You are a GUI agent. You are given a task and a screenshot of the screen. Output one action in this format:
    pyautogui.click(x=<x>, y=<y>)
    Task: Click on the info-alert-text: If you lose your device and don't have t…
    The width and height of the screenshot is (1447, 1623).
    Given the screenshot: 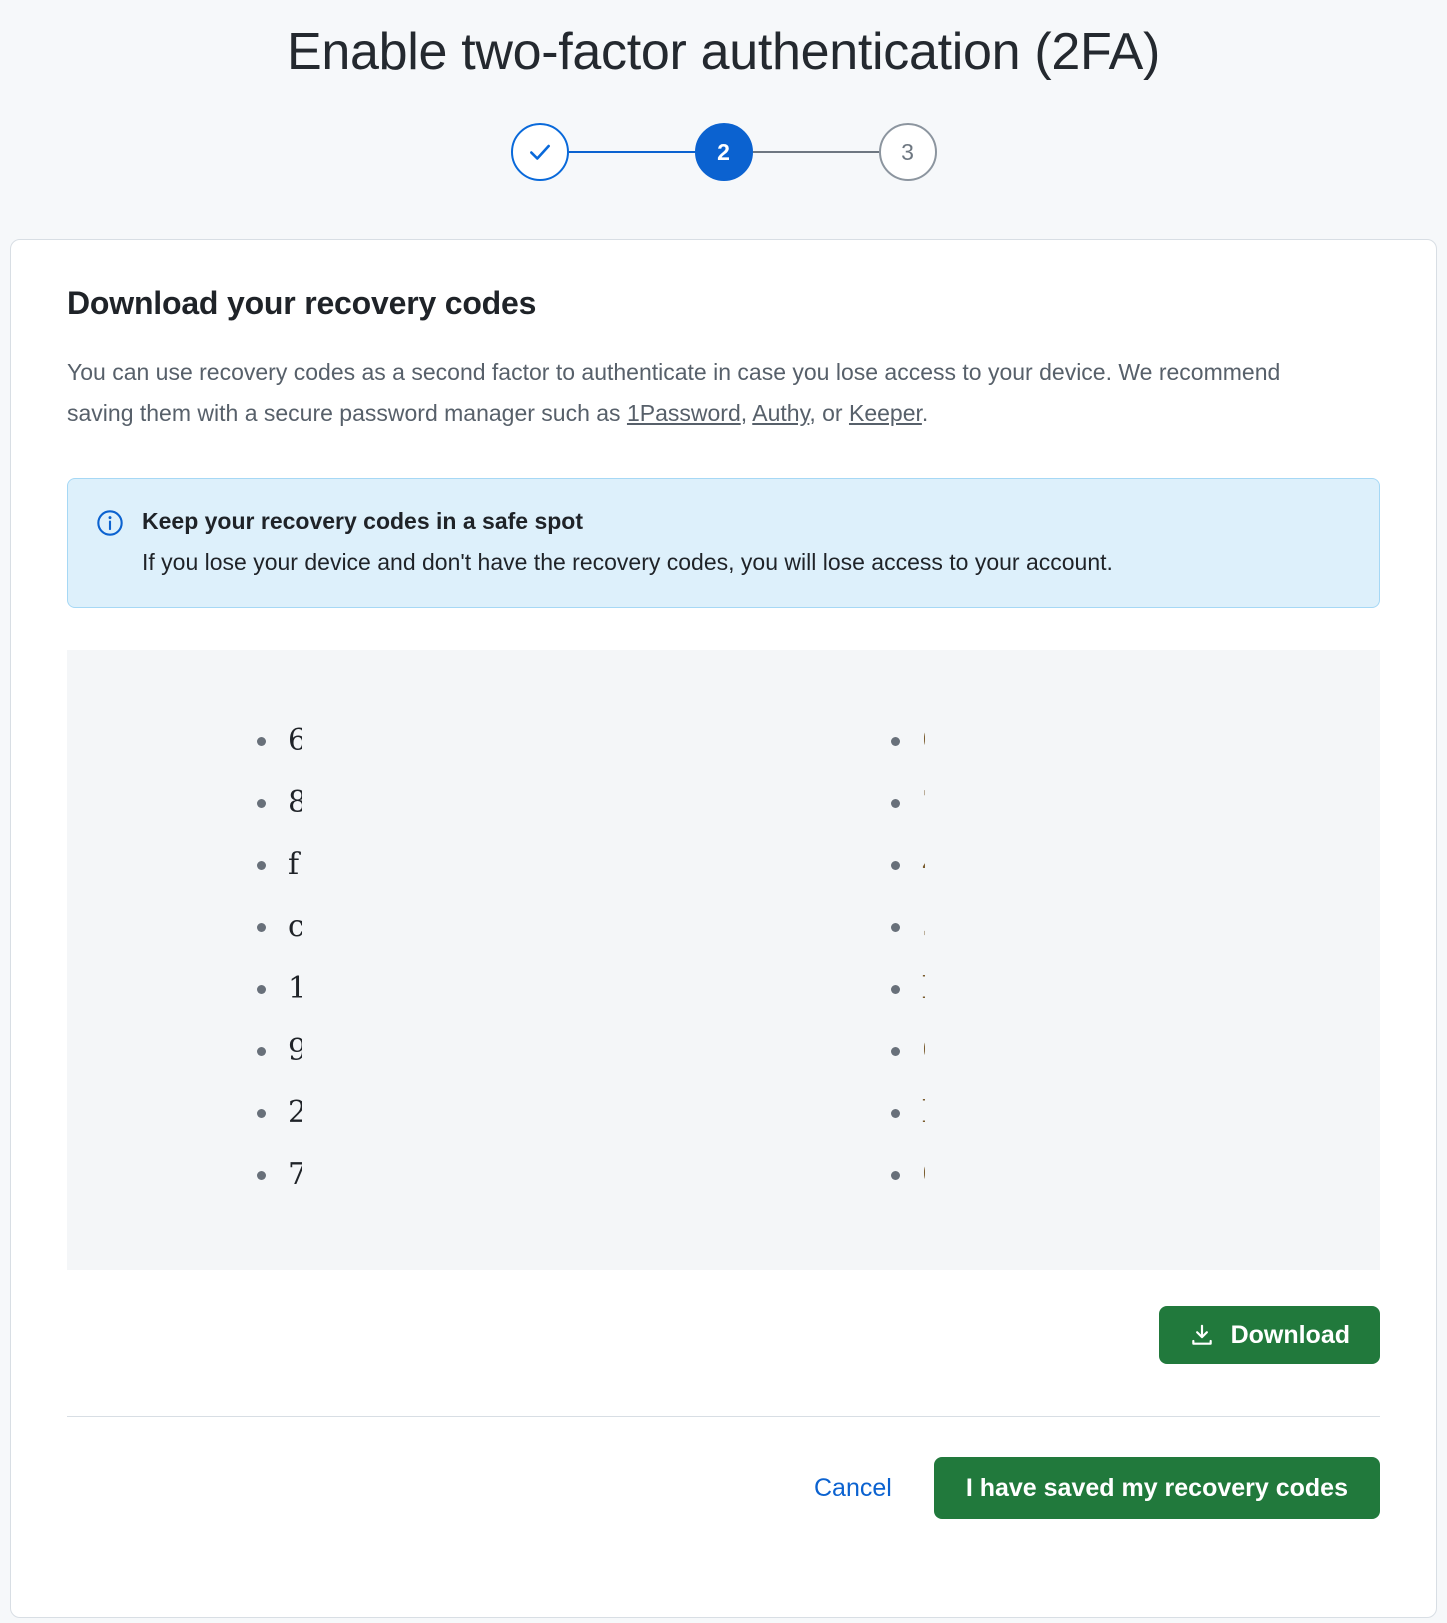 What is the action you would take?
    pyautogui.click(x=627, y=562)
    